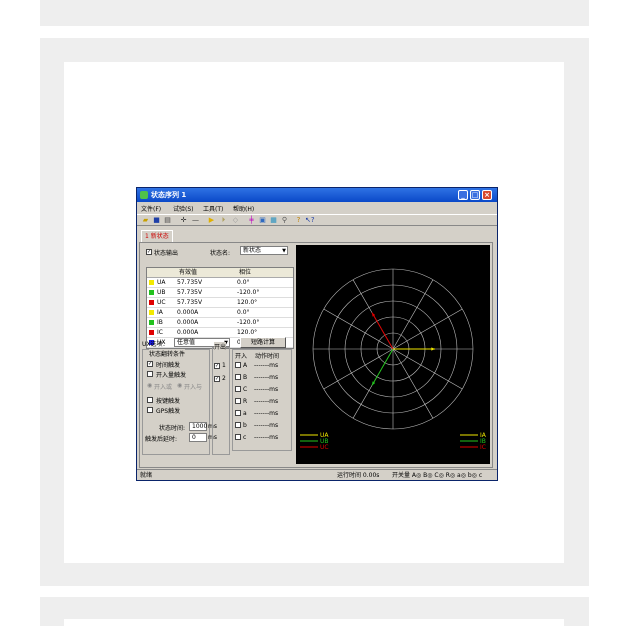 The height and width of the screenshot is (626, 625). What do you see at coordinates (160, 312) in the screenshot?
I see `channel-name: IA` at bounding box center [160, 312].